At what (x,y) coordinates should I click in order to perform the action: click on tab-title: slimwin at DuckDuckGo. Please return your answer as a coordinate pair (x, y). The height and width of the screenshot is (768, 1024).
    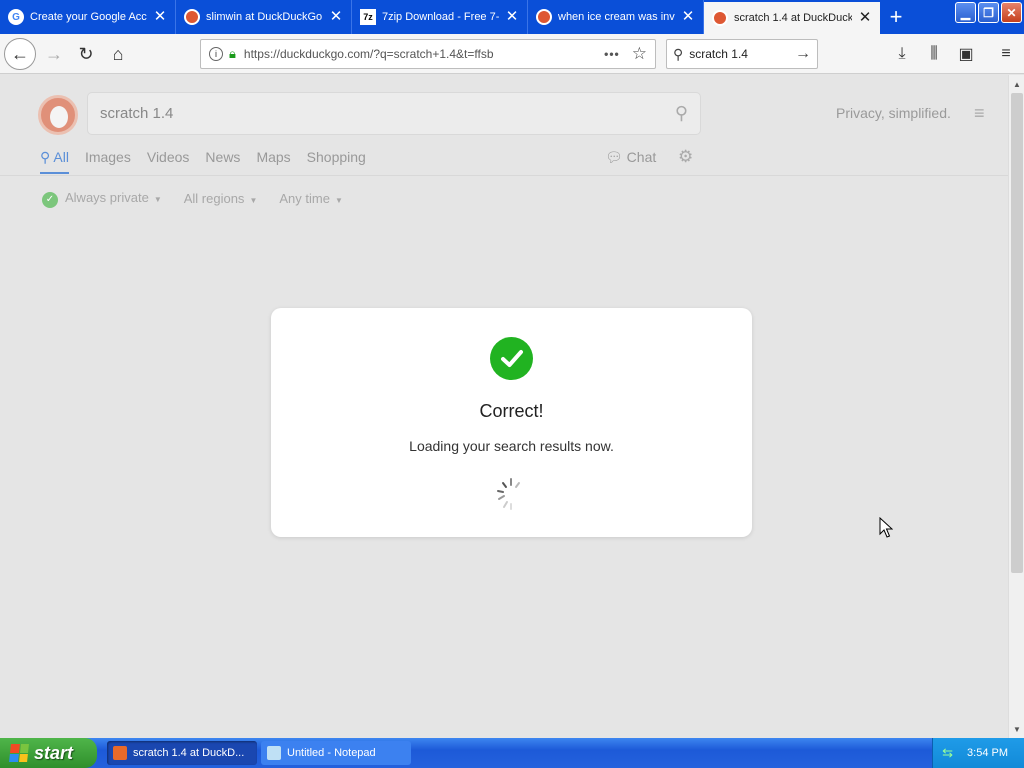
    Looking at the image, I should click on (264, 17).